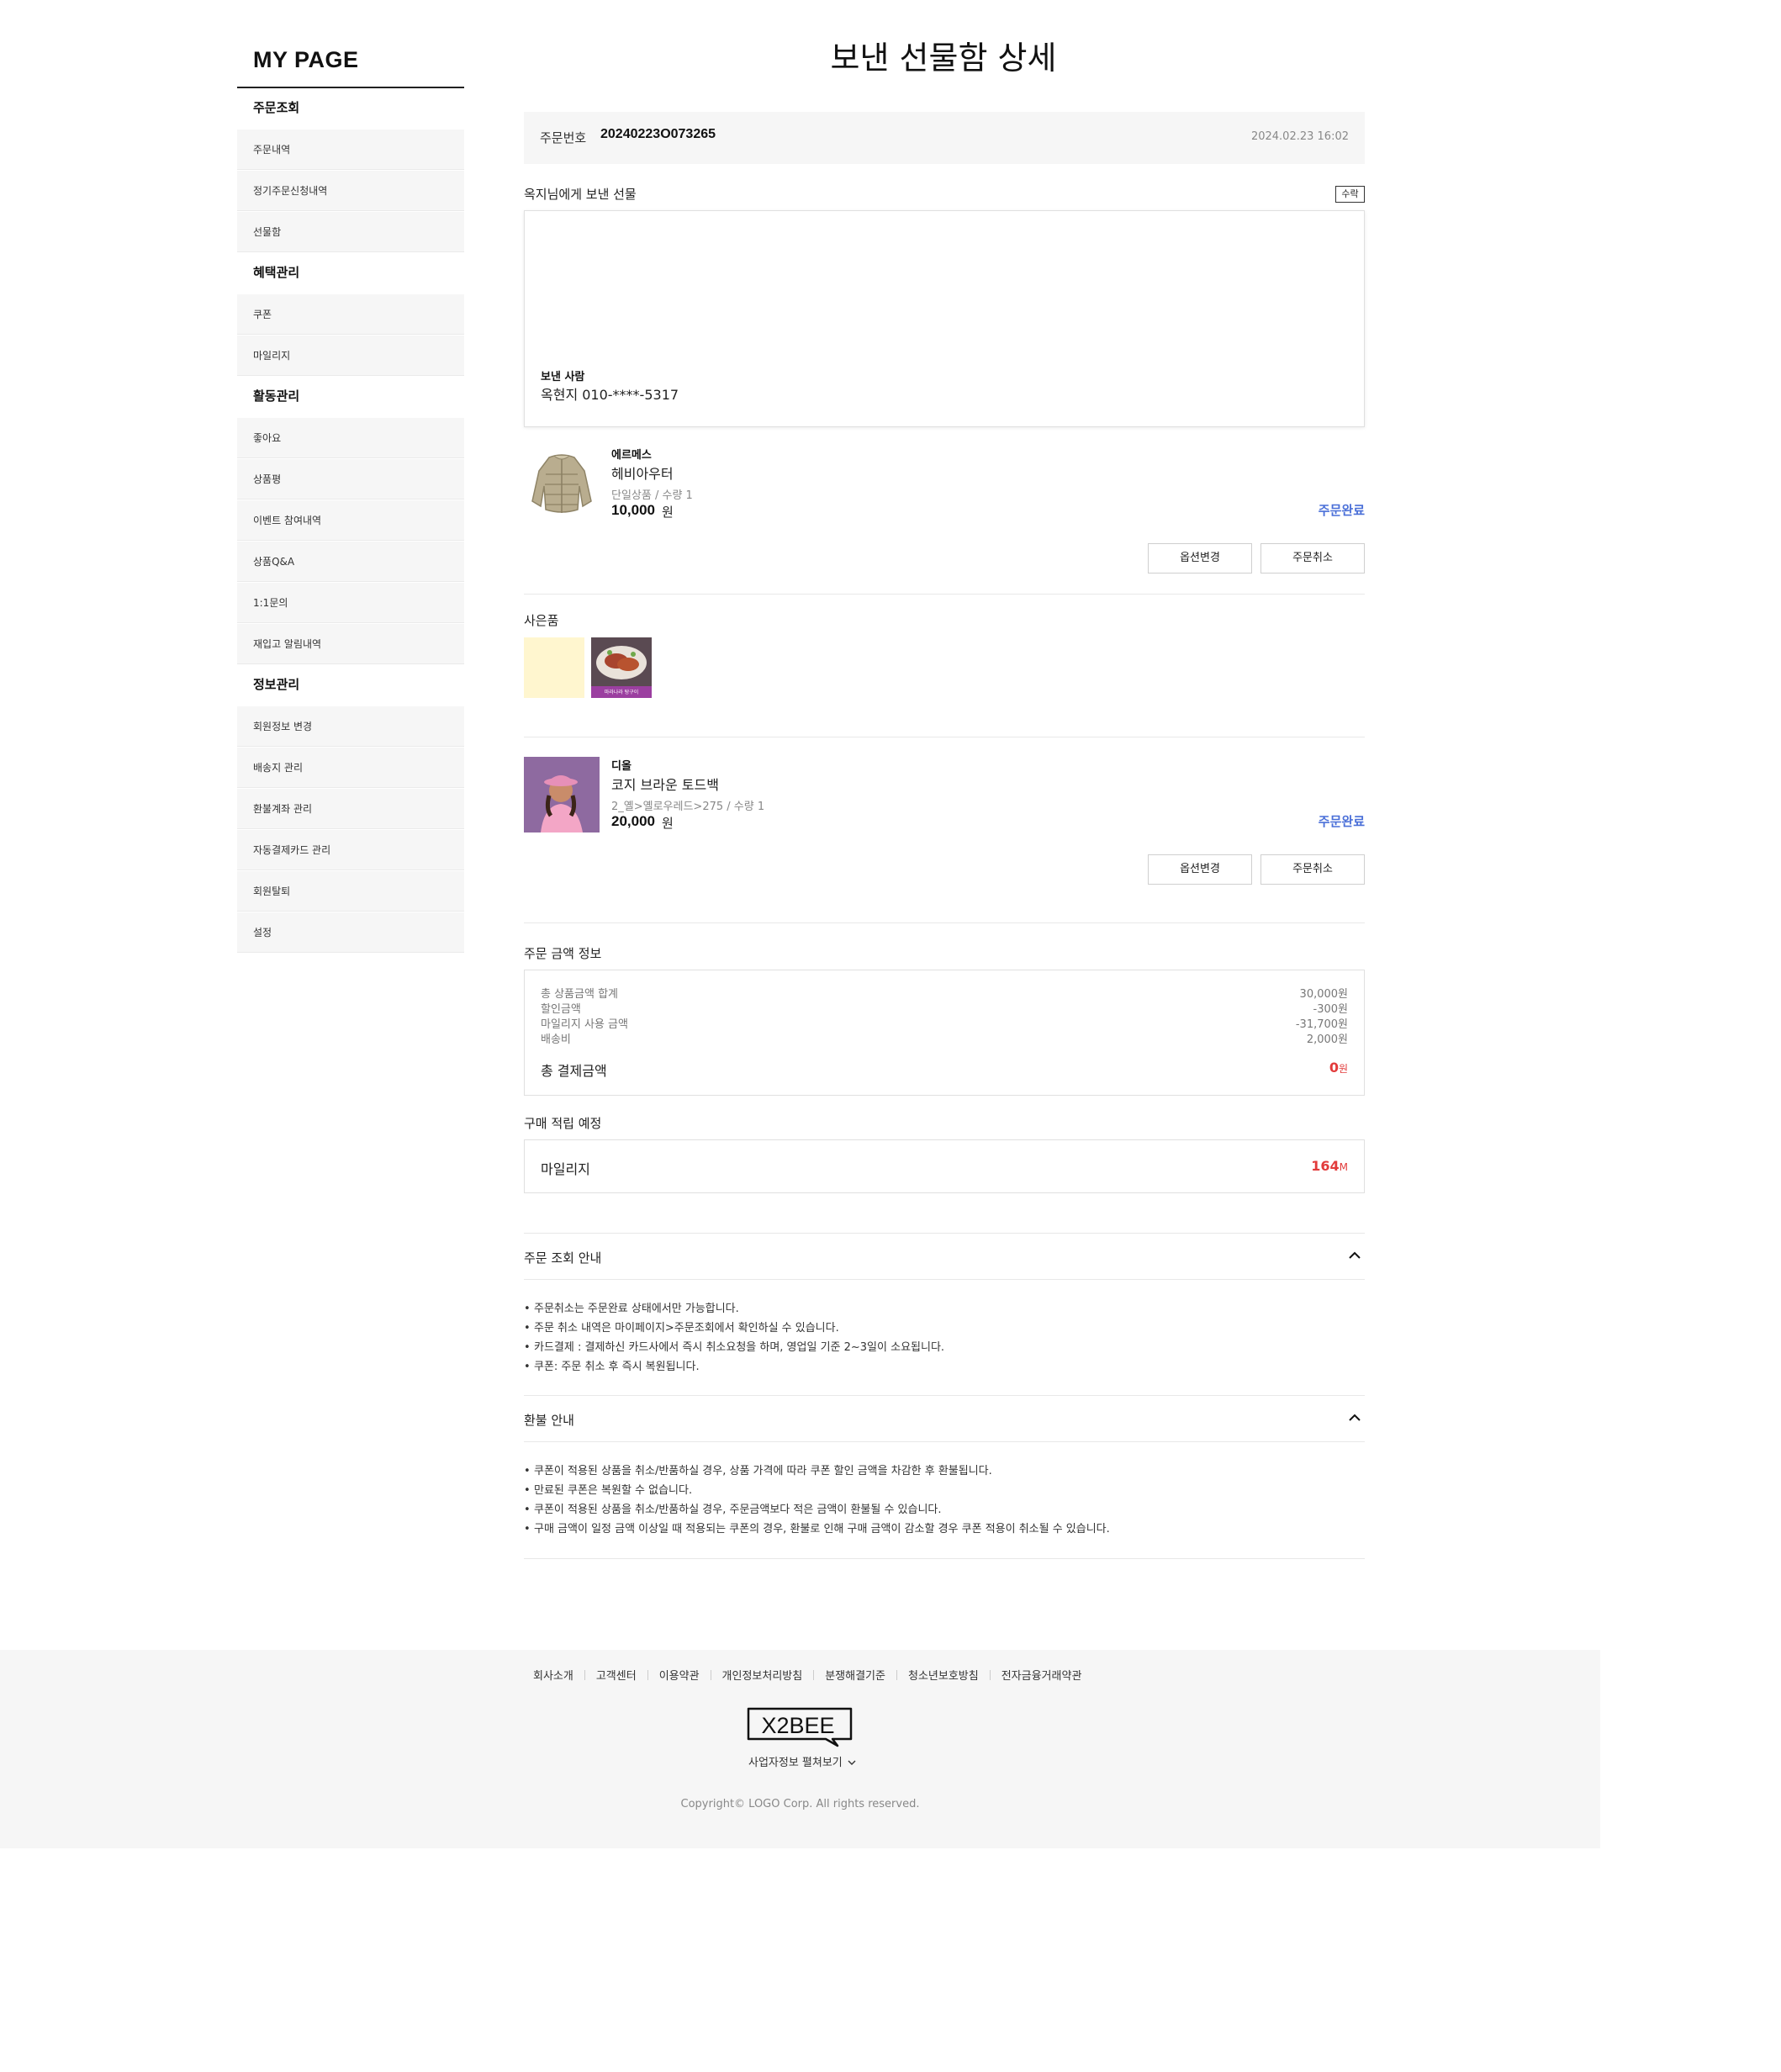 The height and width of the screenshot is (2072, 1781). Describe the element at coordinates (561, 1009) in the screenshot. I see `amount-row-label: 할인금액` at that location.